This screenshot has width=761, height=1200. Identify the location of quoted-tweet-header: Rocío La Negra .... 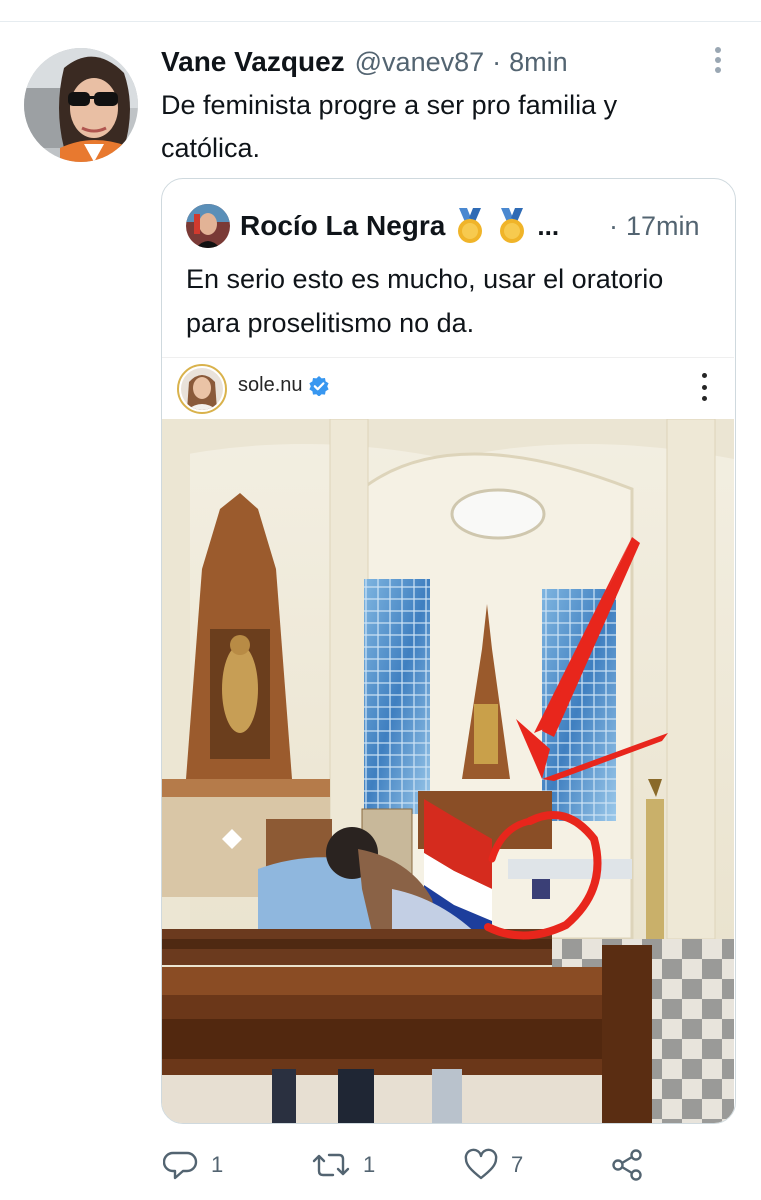
(399, 226).